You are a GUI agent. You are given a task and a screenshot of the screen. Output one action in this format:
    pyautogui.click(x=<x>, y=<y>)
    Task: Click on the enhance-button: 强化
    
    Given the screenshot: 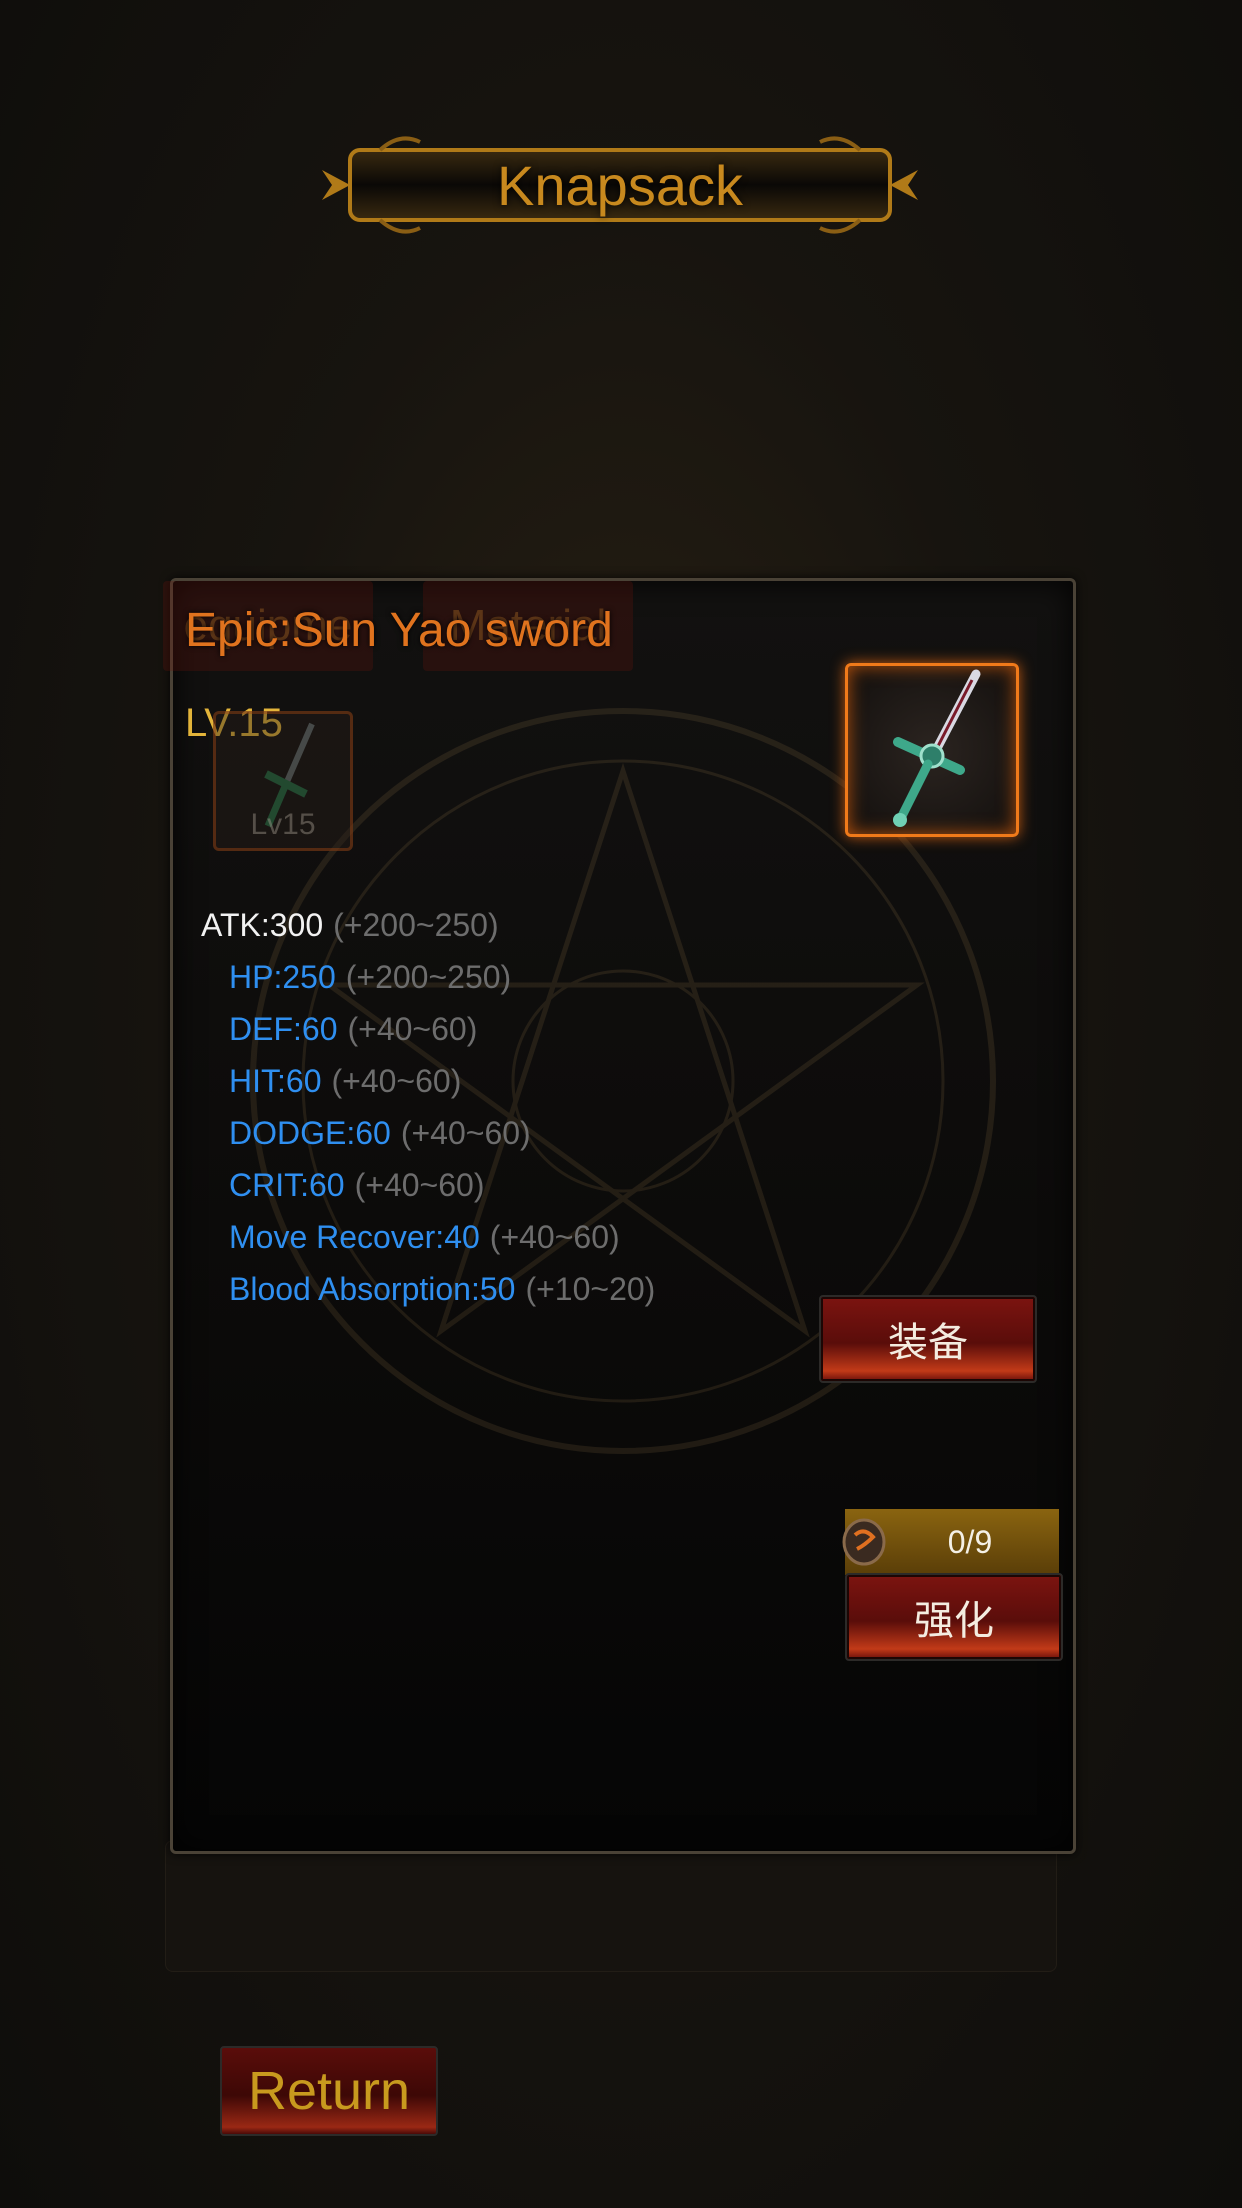 What is the action you would take?
    pyautogui.click(x=954, y=1617)
    